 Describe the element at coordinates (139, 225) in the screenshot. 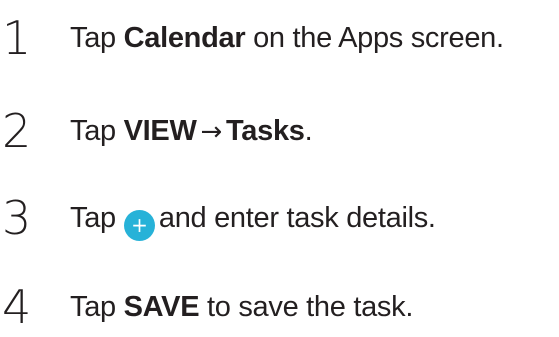

I see `add-icon: +` at that location.